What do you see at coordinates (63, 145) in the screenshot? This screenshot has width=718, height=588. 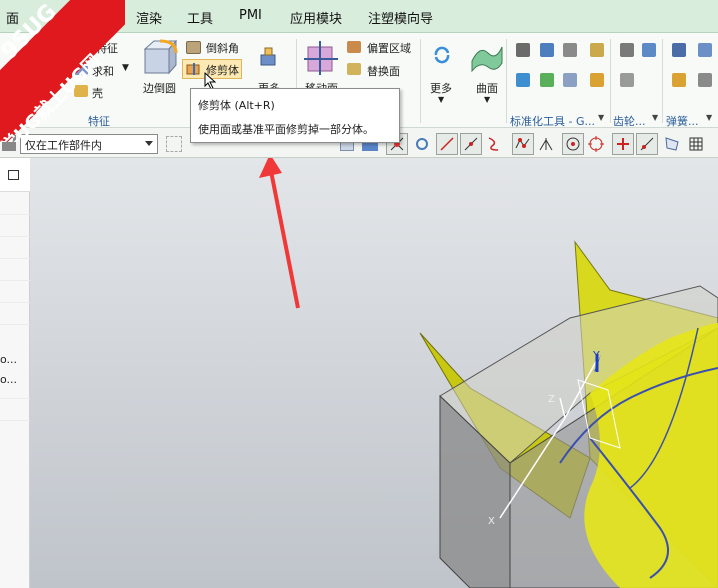 I see `selection-scope-value: 仅在工作部件内` at bounding box center [63, 145].